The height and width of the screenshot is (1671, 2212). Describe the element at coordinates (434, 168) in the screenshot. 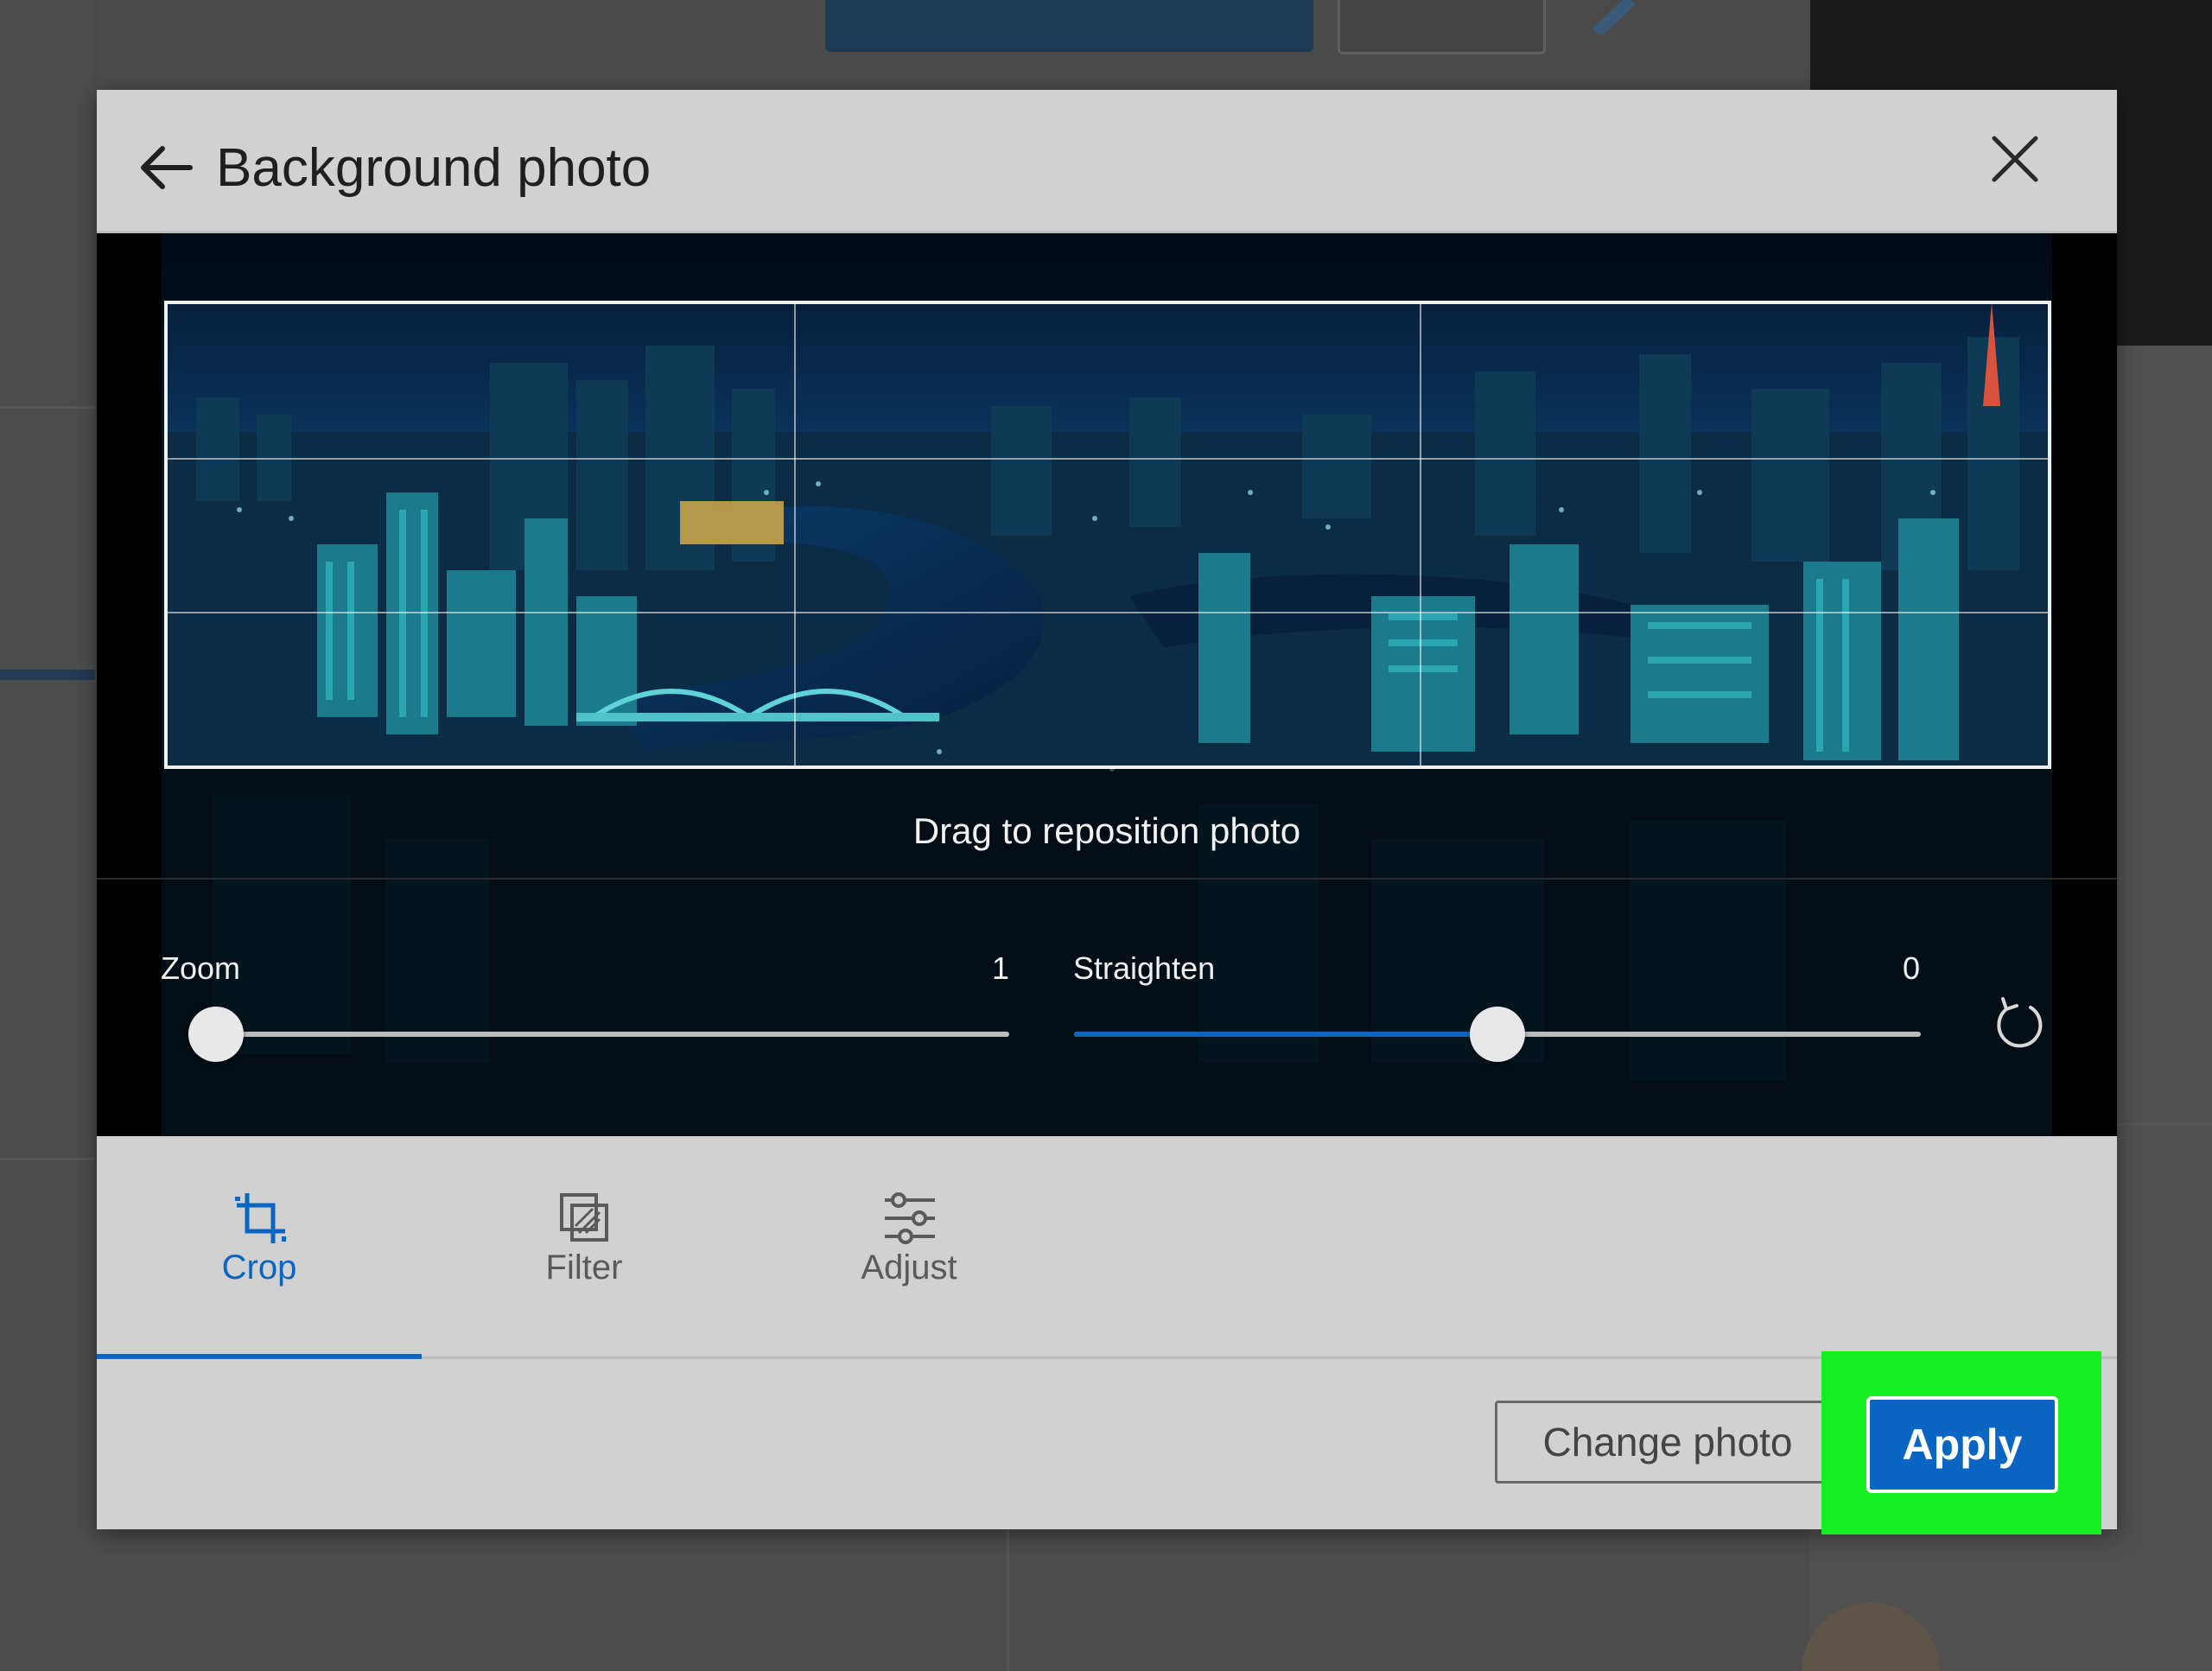

I see `modal-title: Background photo` at that location.